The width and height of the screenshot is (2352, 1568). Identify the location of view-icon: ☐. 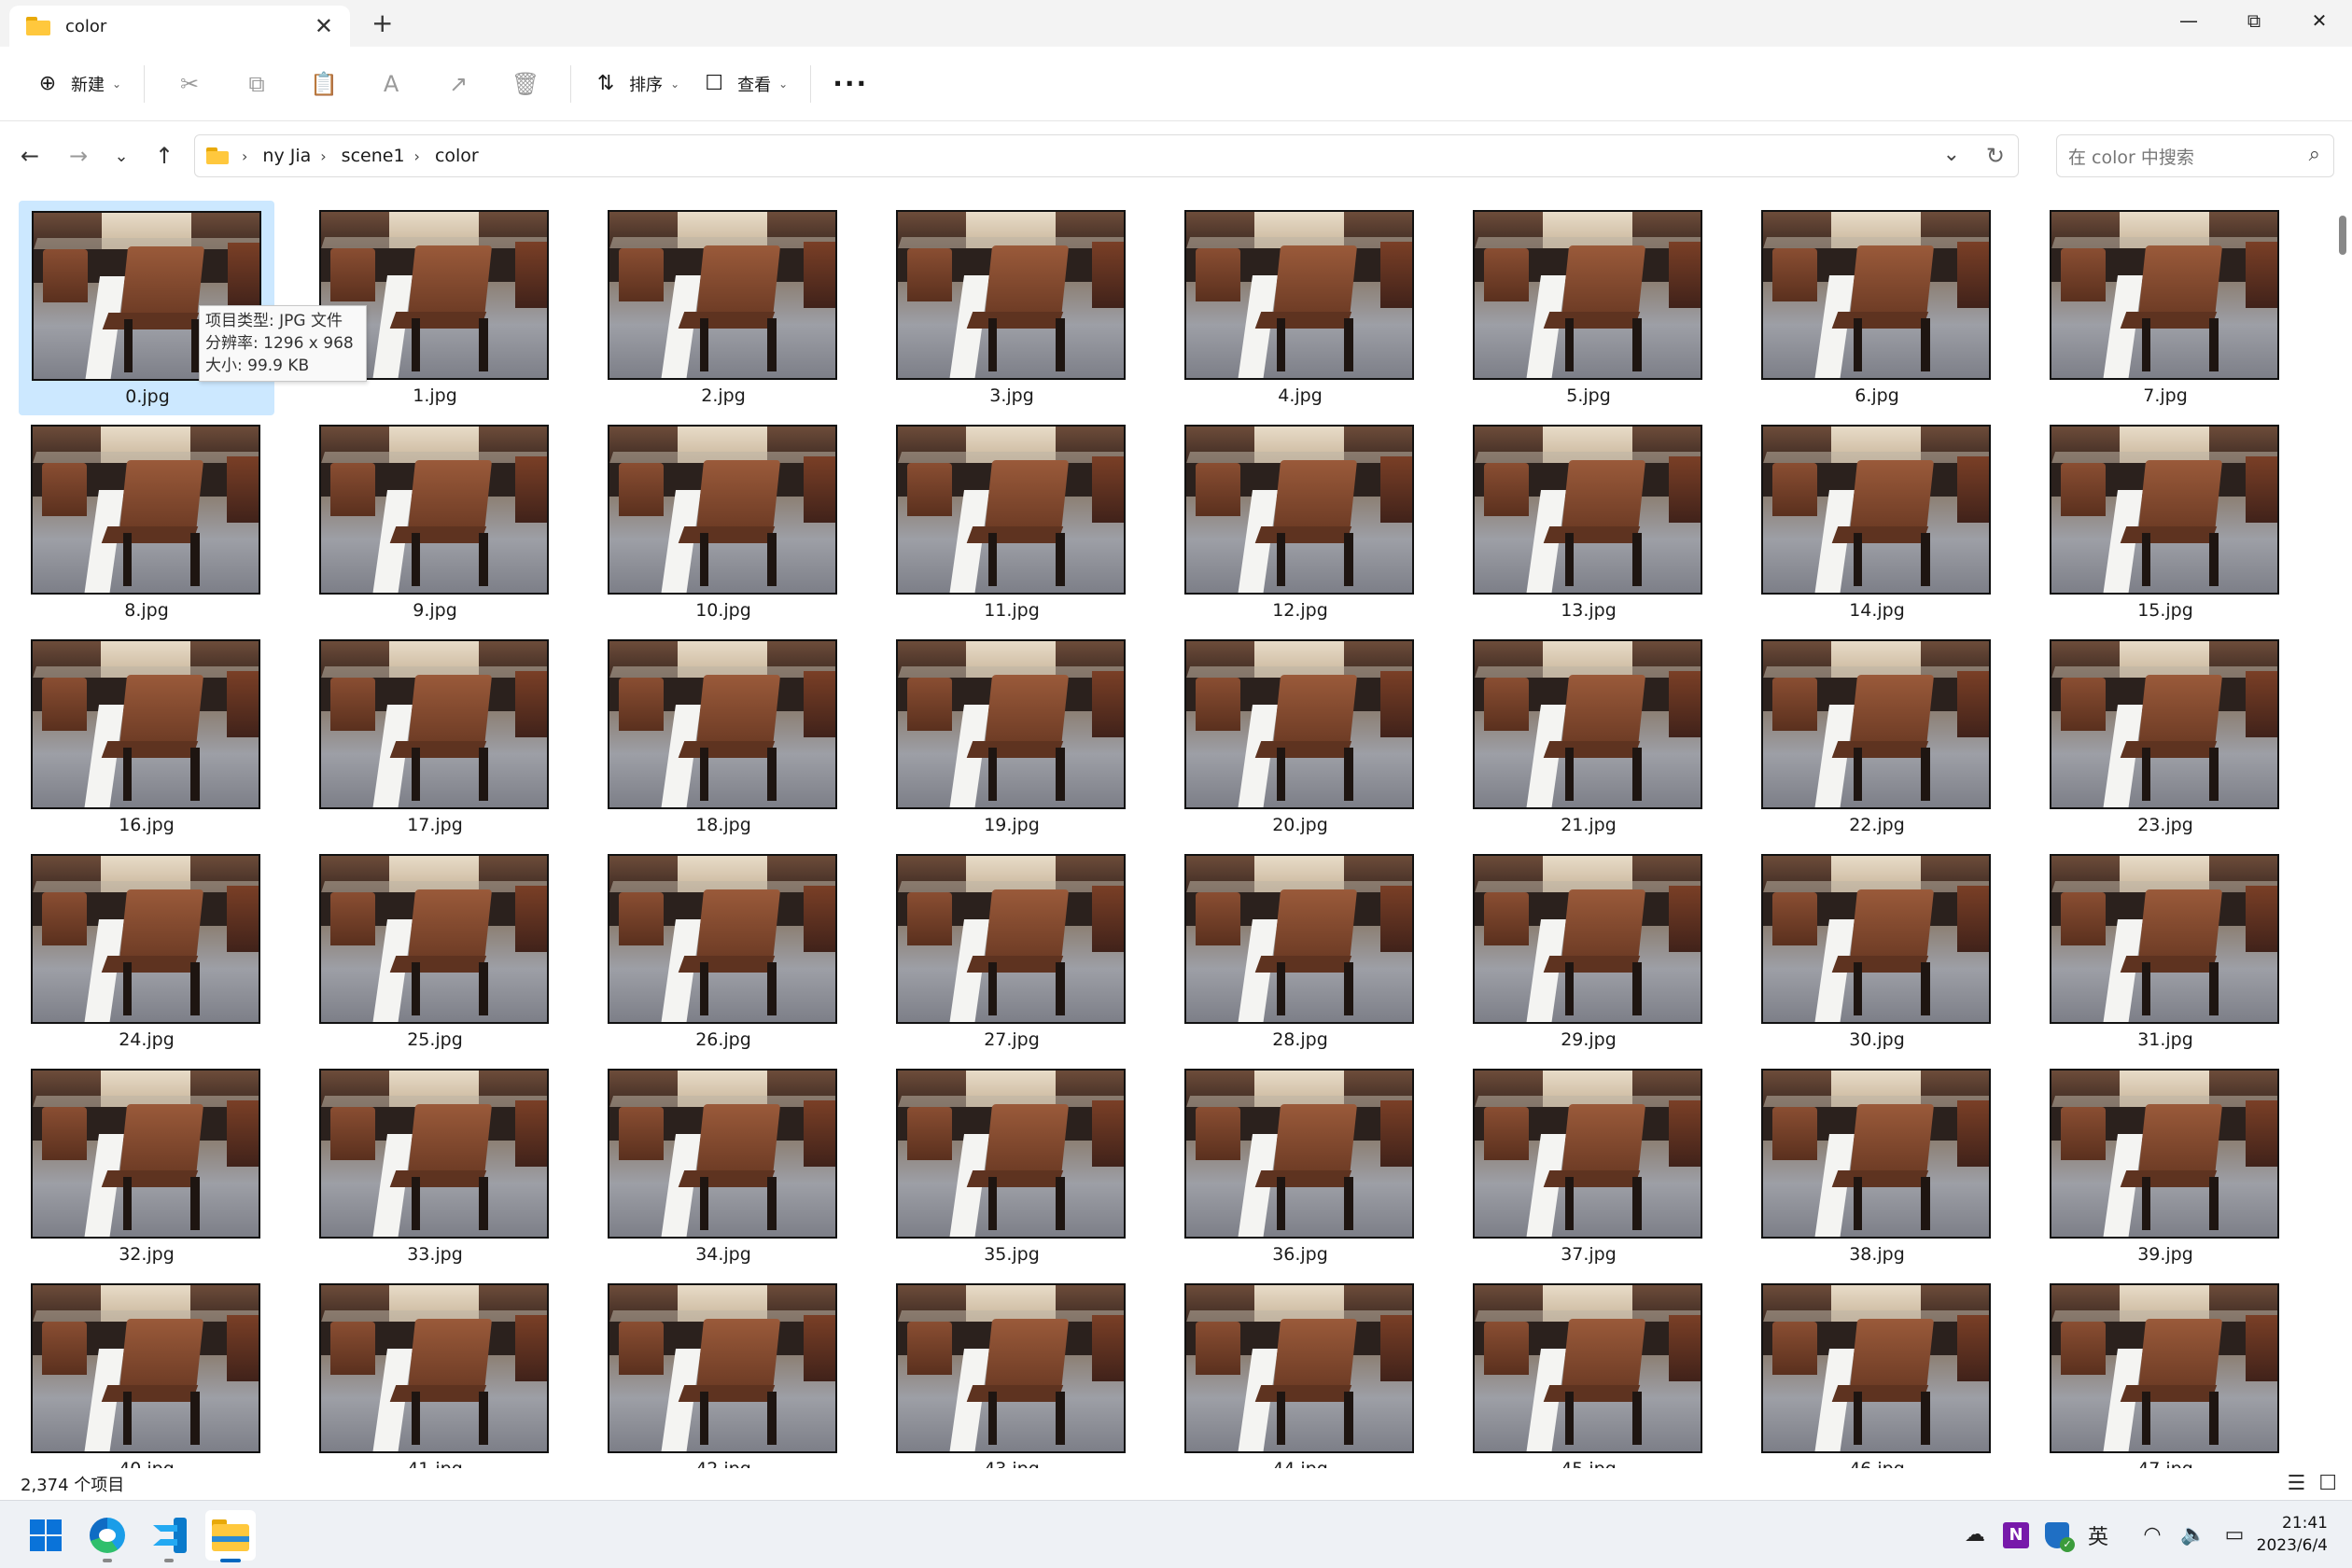
(714, 83).